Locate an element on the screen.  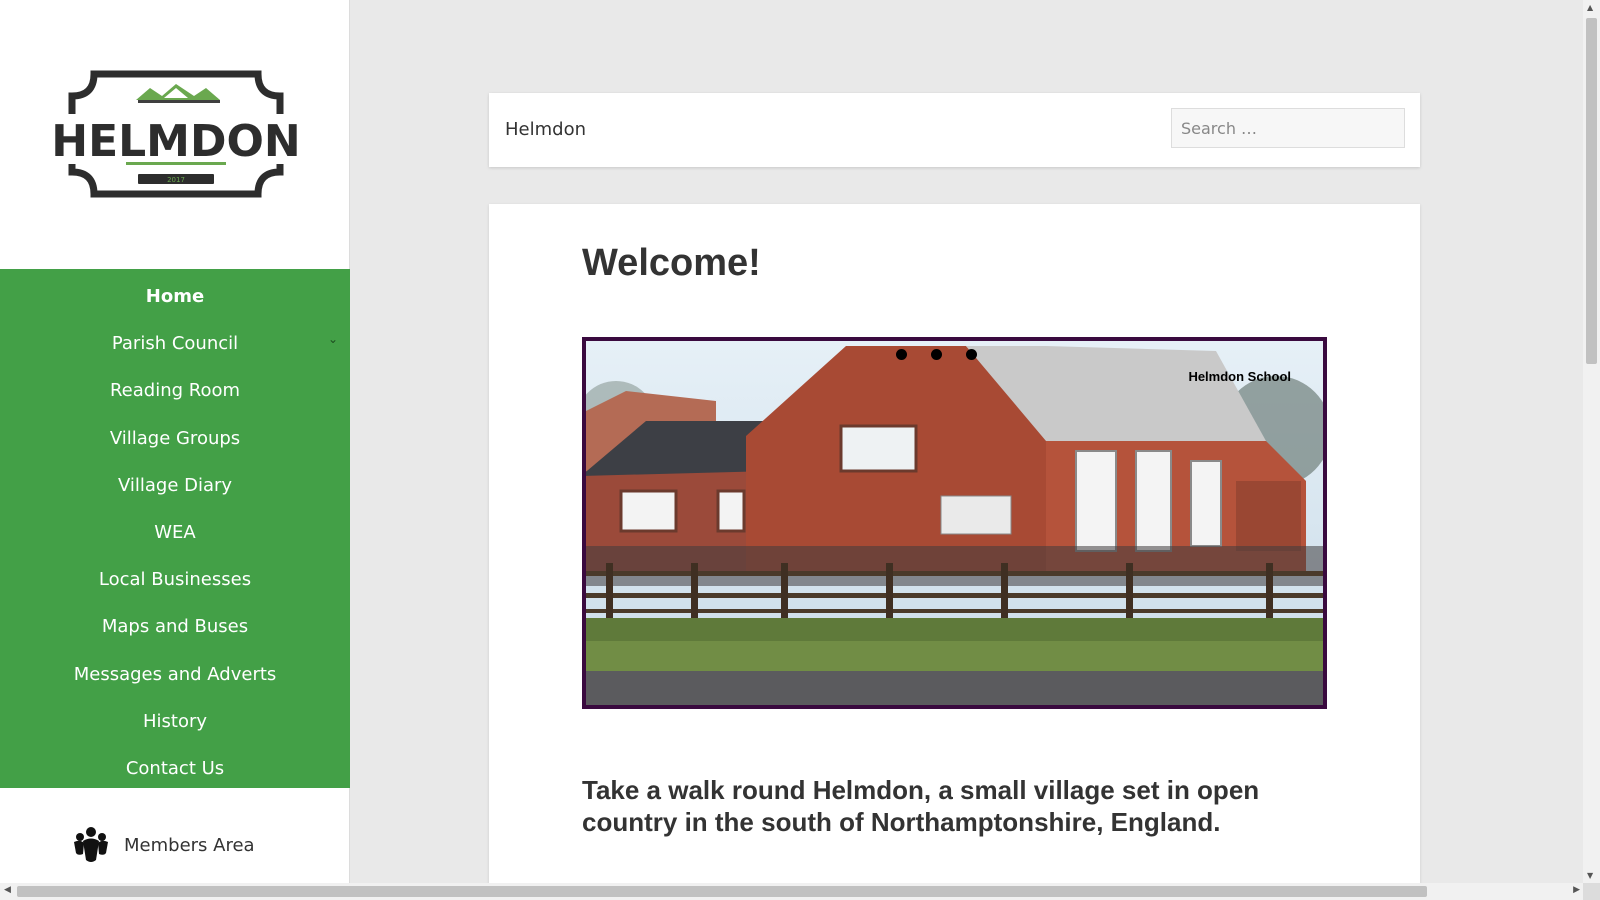
nav-item-label: Contact Us is located at coordinates (175, 768).